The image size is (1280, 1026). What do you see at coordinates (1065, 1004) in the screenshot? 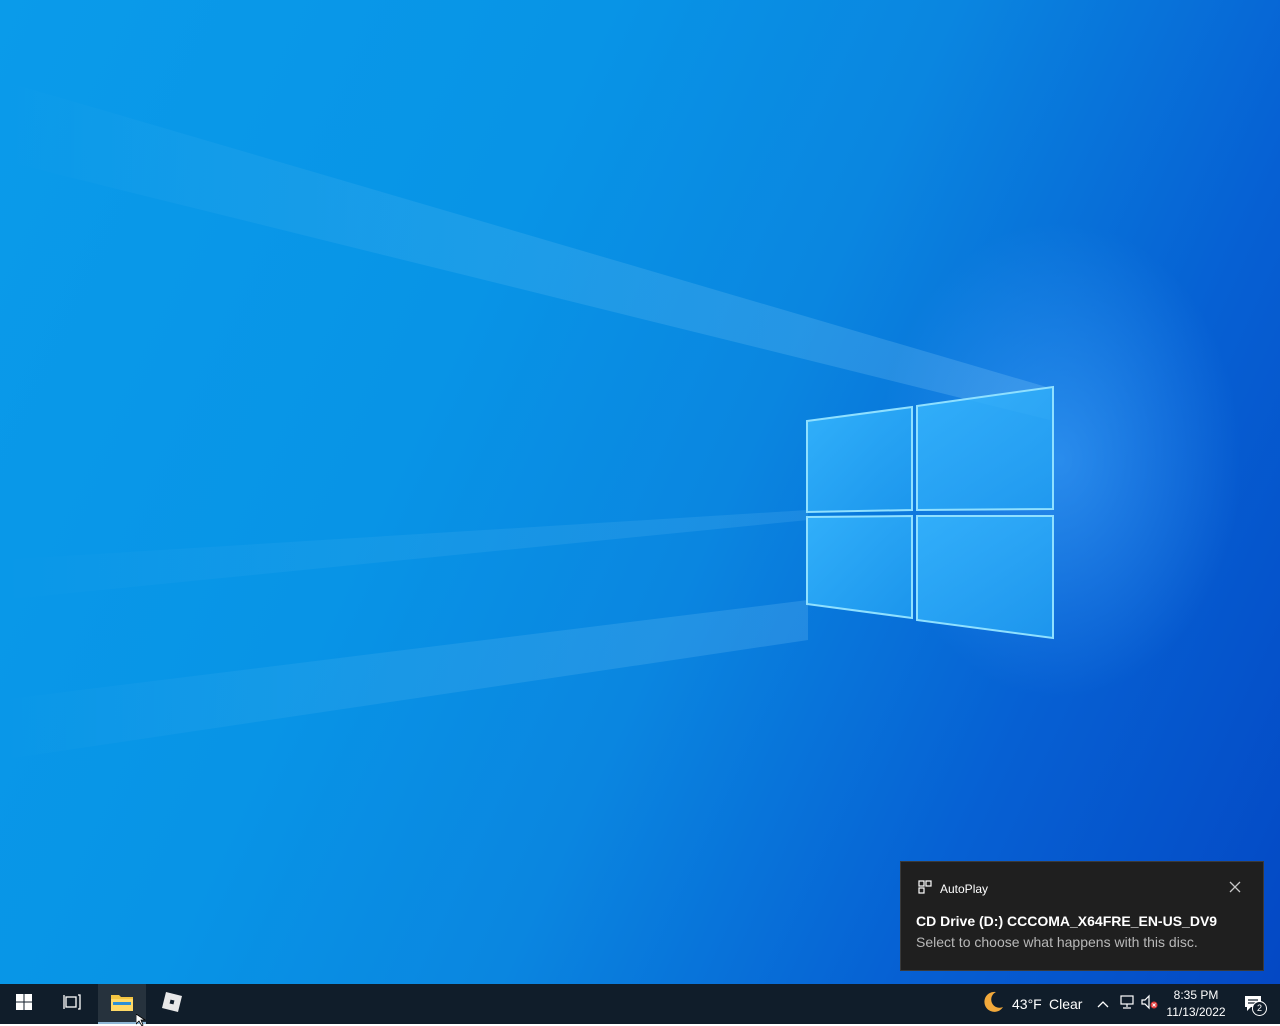
I see `weather-condition: Clear` at bounding box center [1065, 1004].